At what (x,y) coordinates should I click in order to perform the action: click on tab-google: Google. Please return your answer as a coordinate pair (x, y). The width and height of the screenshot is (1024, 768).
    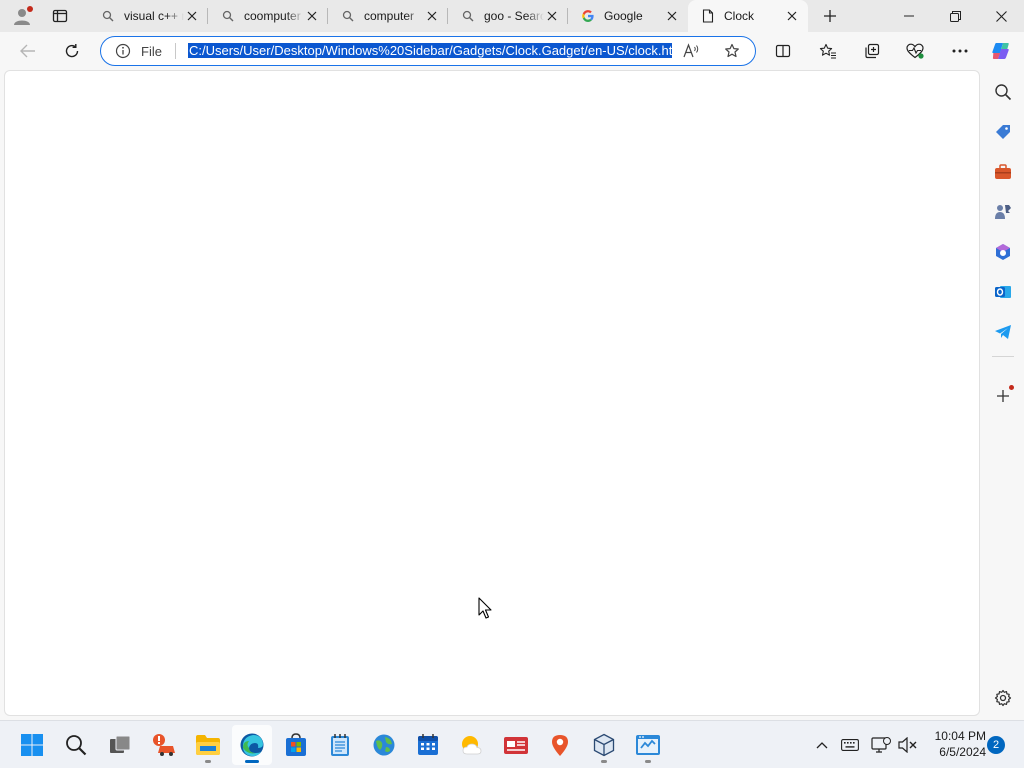
    Looking at the image, I should click on (628, 16).